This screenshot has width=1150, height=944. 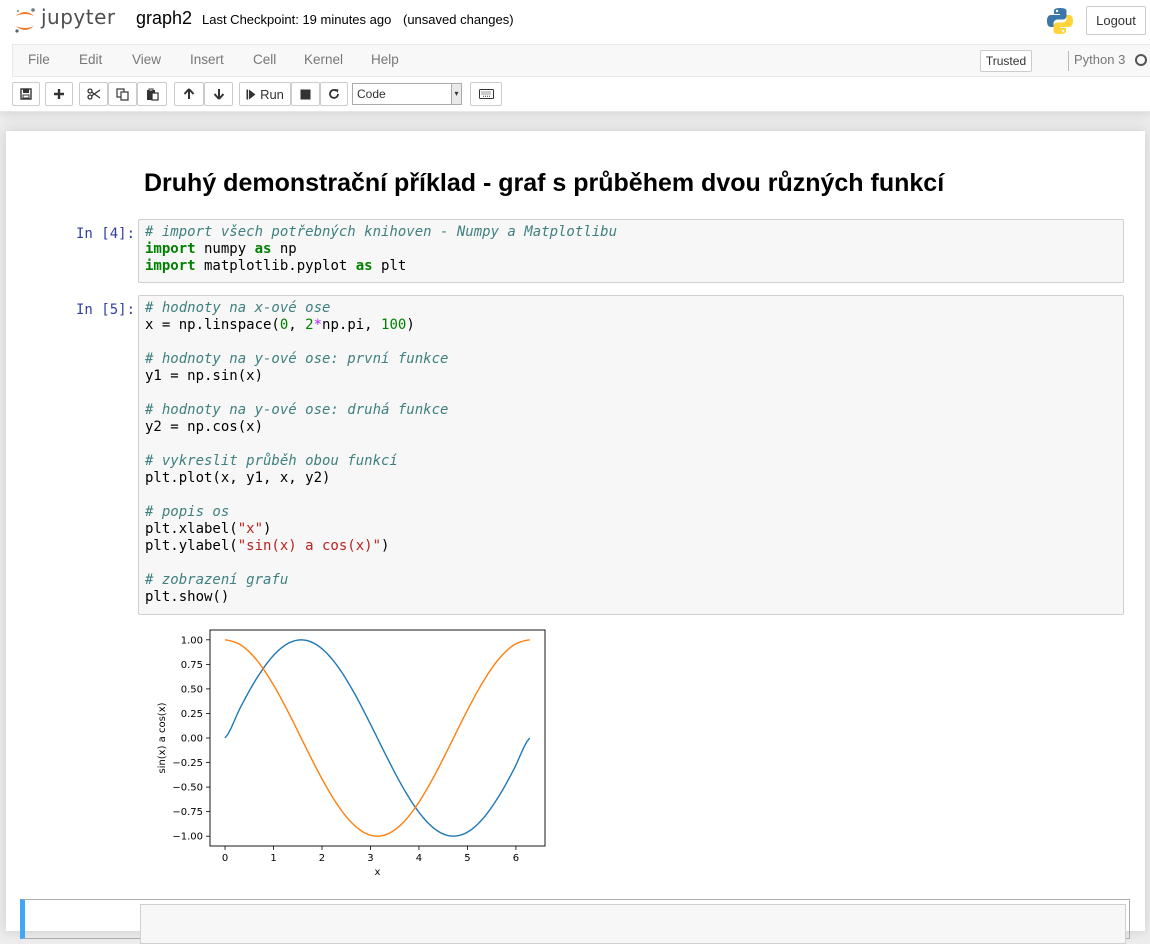 What do you see at coordinates (458, 19) in the screenshot?
I see `autosave-status: (unsaved changes)` at bounding box center [458, 19].